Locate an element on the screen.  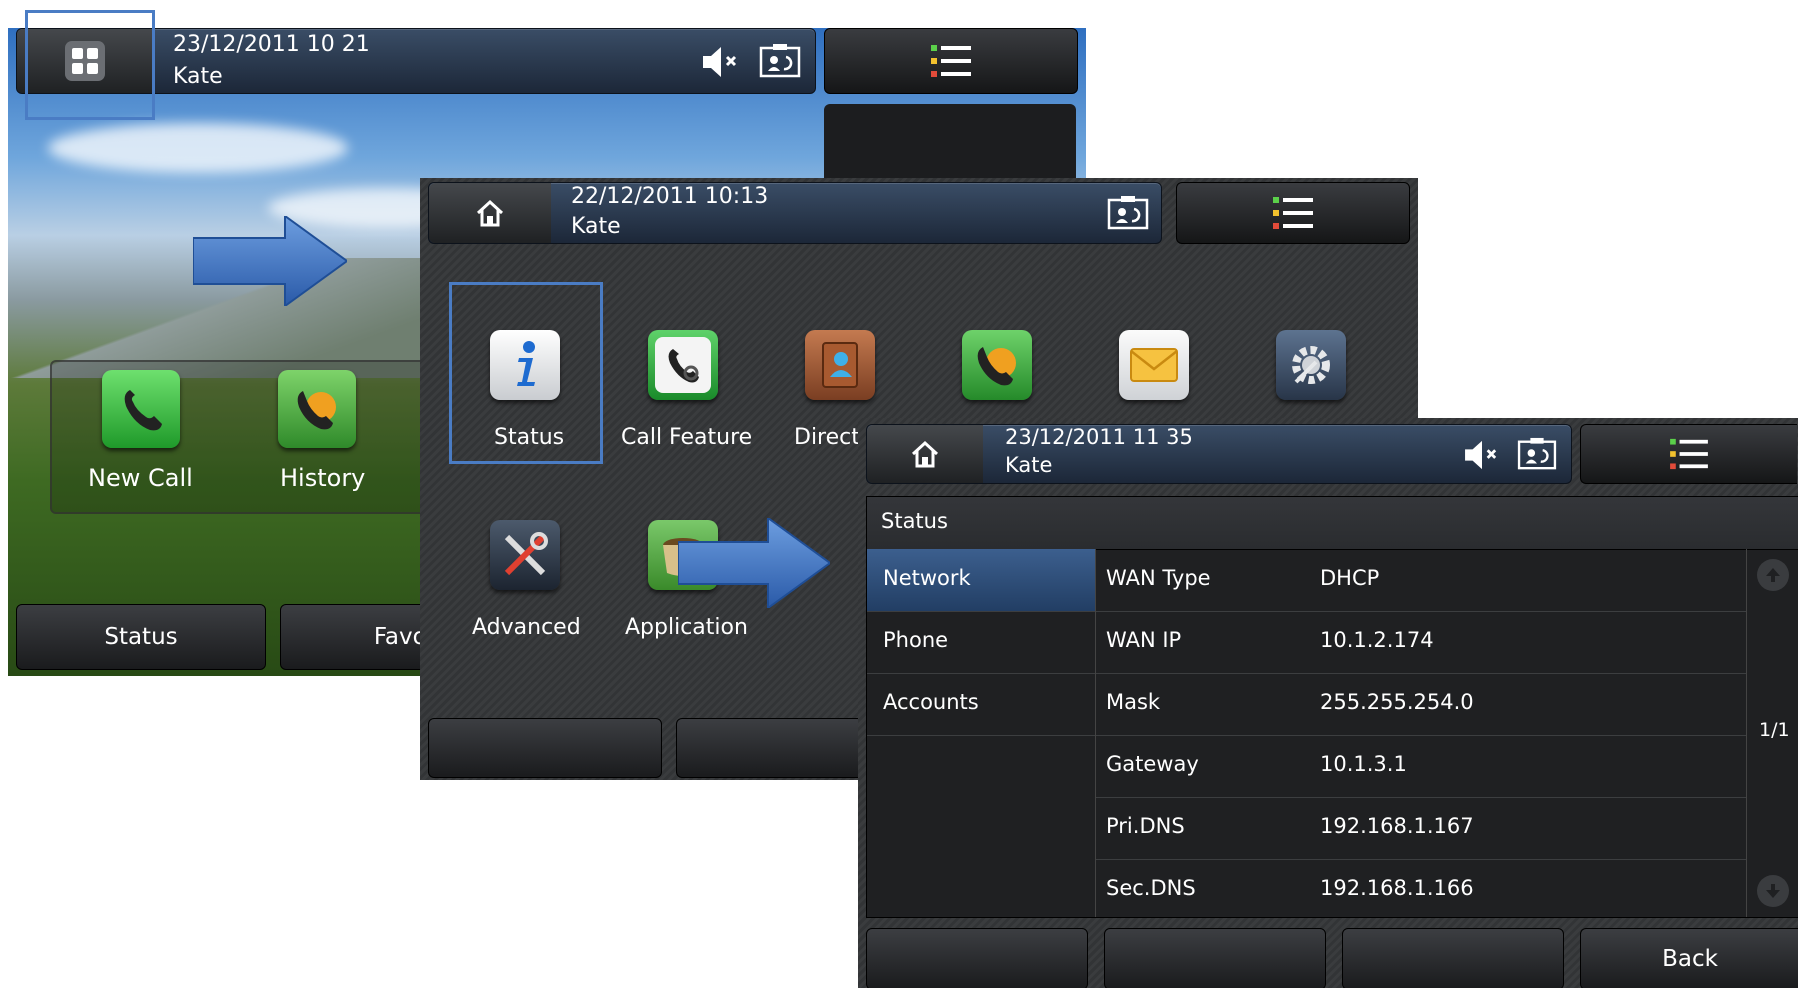
arrow-up-icon is located at coordinates (1773, 575).